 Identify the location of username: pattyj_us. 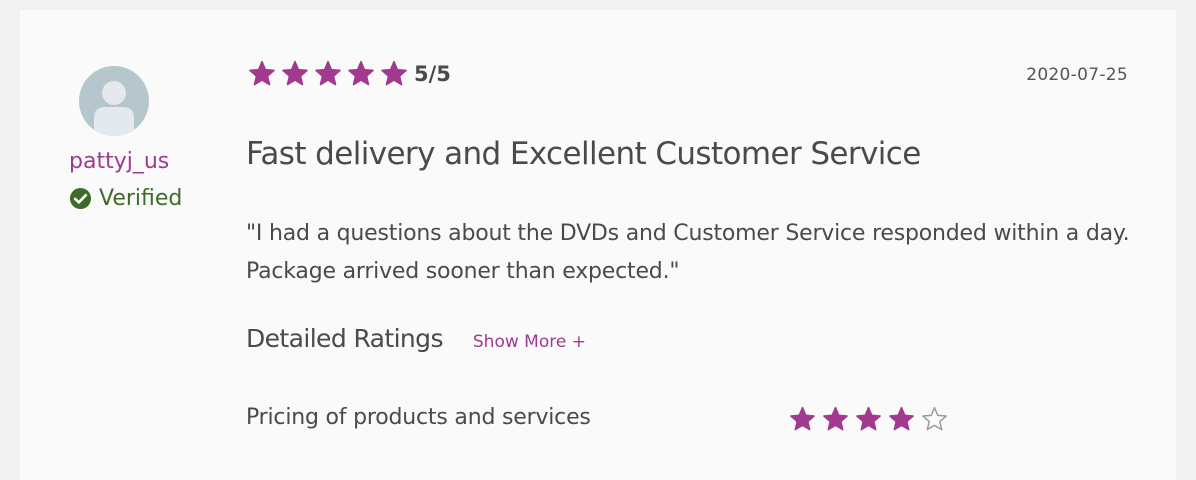
(119, 161).